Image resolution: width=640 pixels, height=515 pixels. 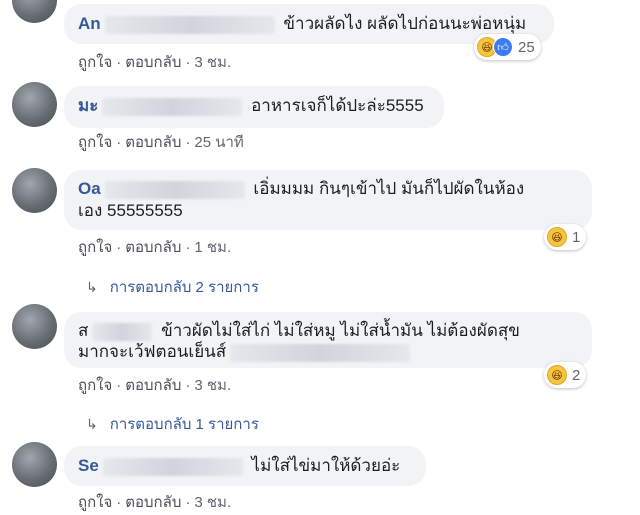 I want to click on commenter-name: An, so click(x=89, y=23).